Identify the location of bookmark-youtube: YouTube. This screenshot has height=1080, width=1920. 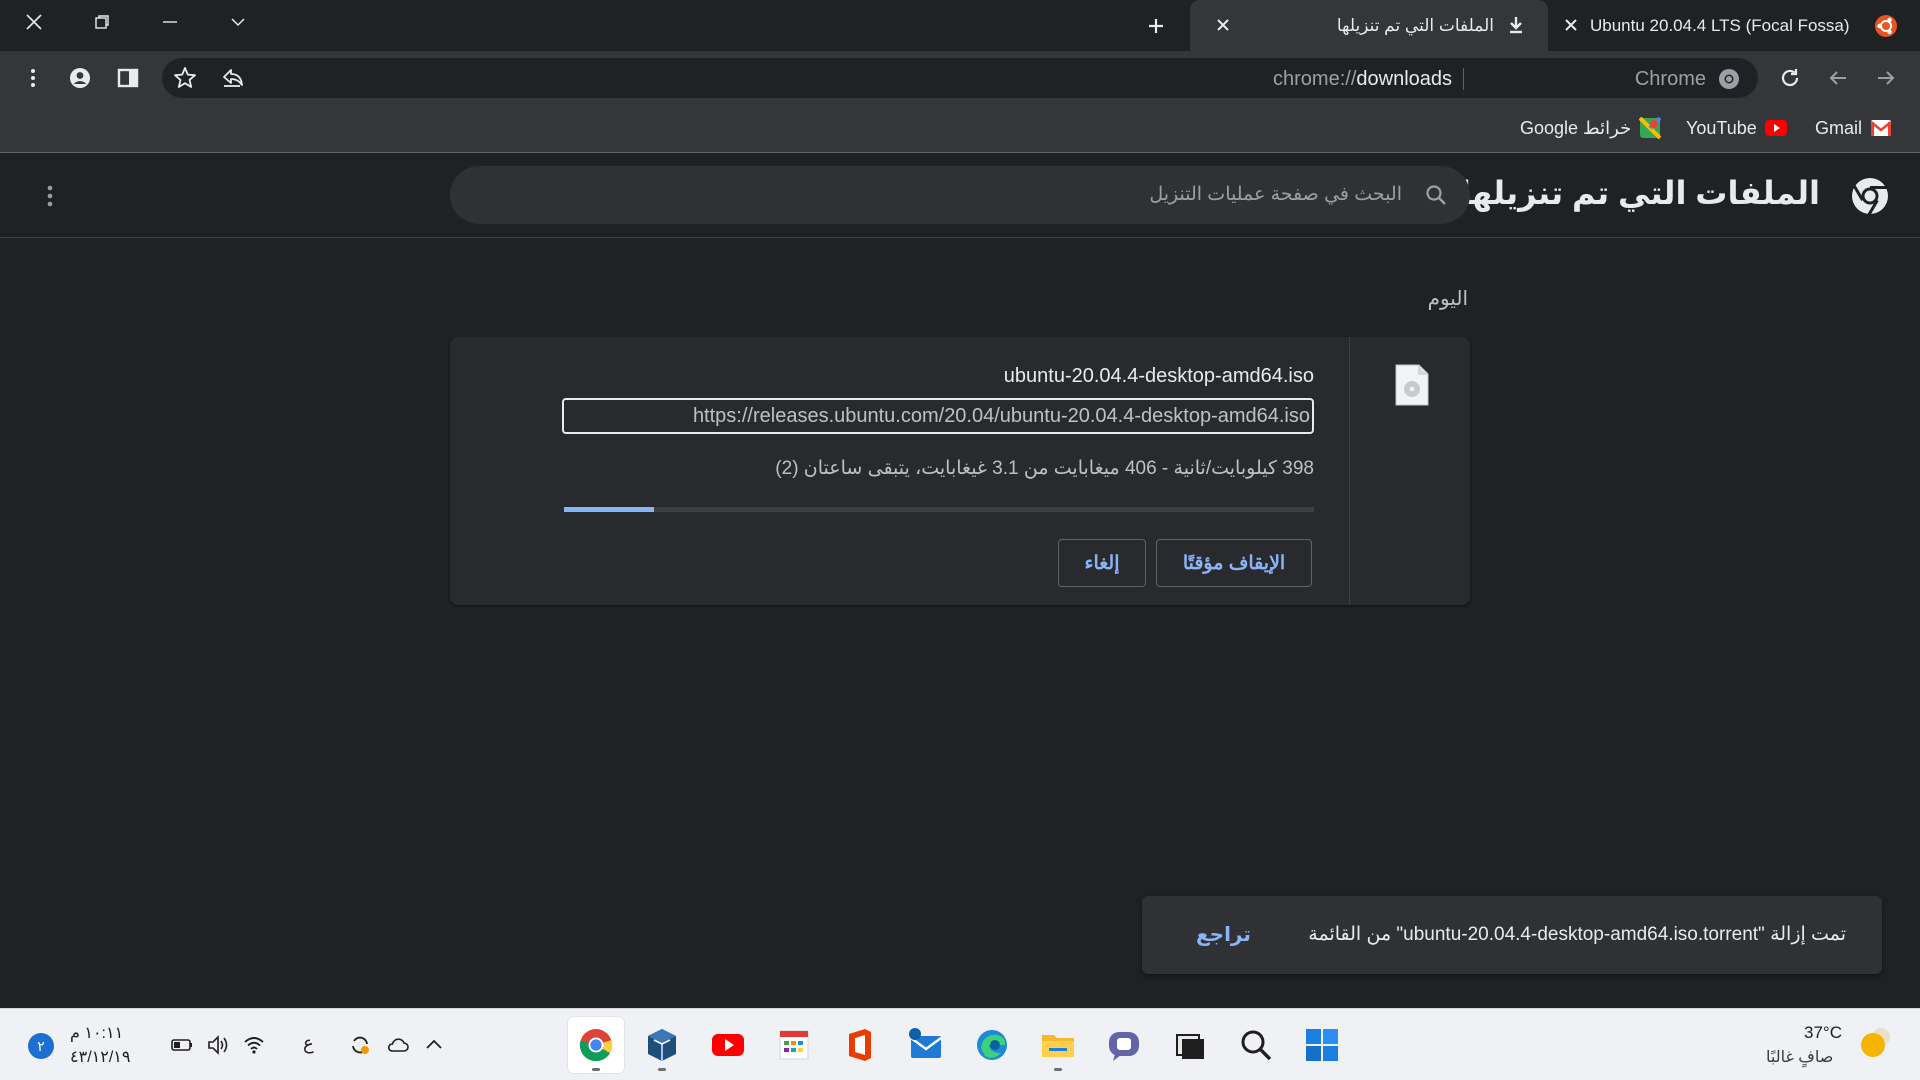
(1736, 128).